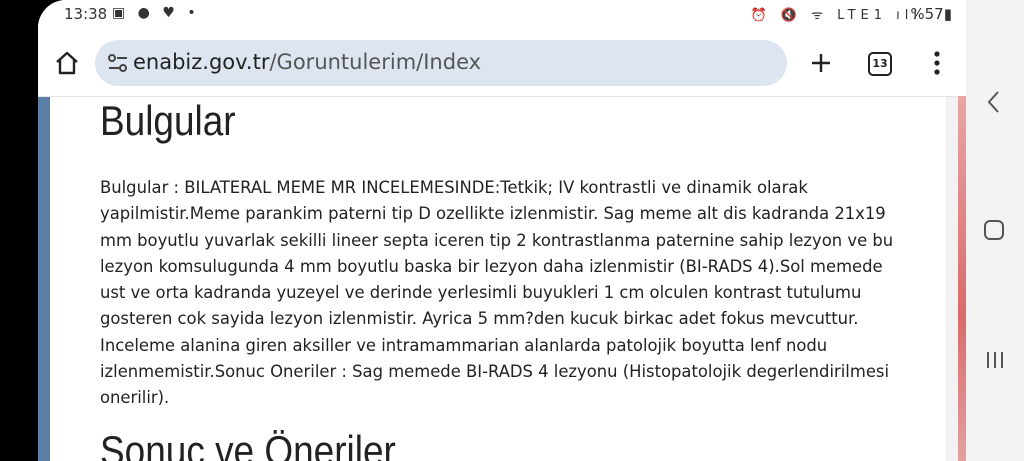 This screenshot has width=1024, height=461. Describe the element at coordinates (156, 13) in the screenshot. I see `notification-icons: ▣ ● ♥ •` at that location.